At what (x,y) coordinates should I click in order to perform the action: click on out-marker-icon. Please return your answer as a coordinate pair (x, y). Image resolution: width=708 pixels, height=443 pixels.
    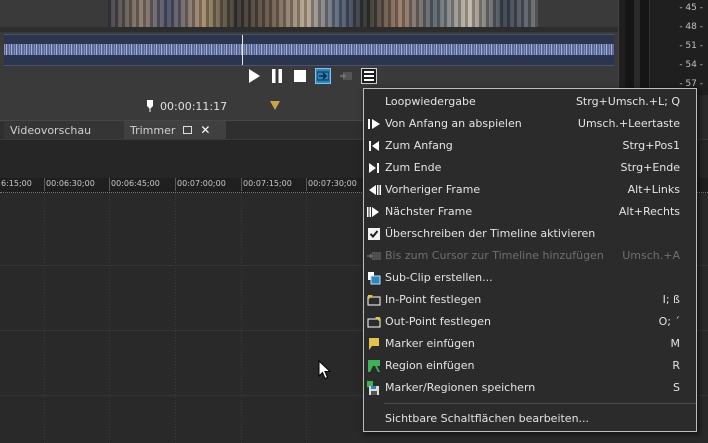
    Looking at the image, I should click on (275, 105).